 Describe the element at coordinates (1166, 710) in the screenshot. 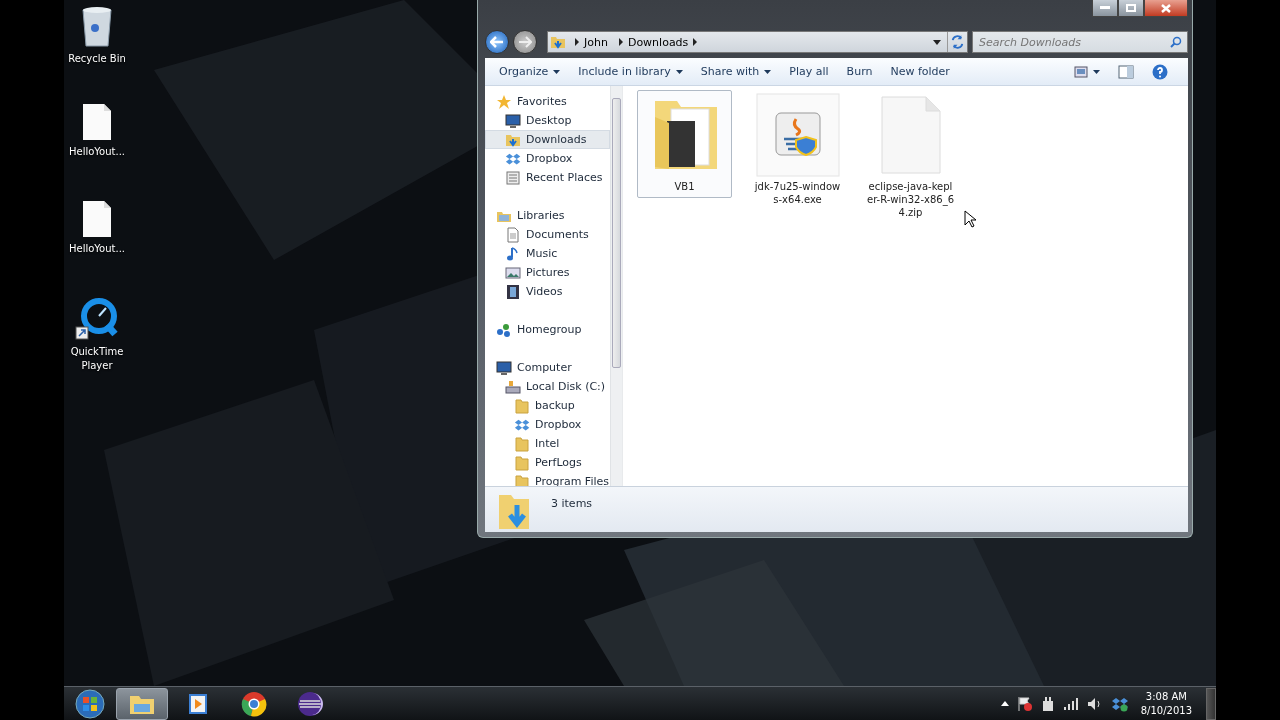

I see `clock-date: 8/10/2013` at that location.